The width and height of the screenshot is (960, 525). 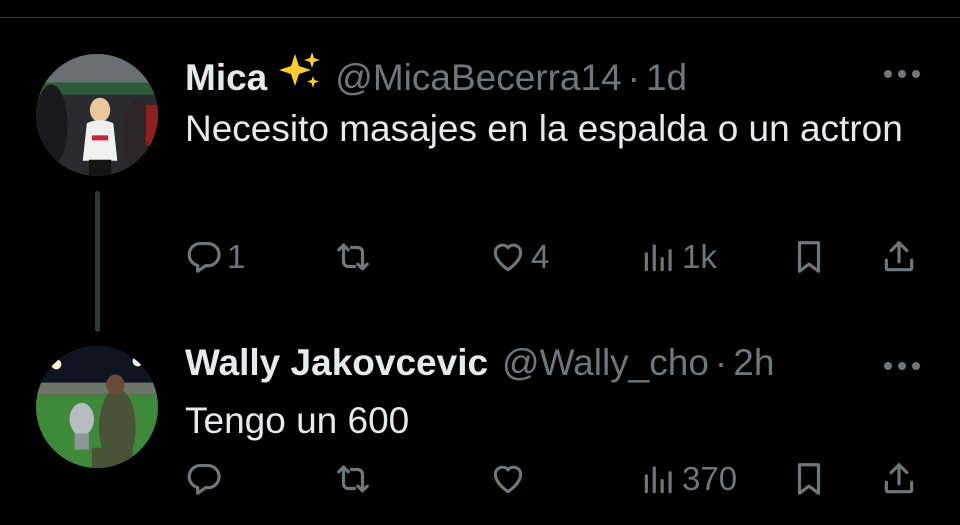 What do you see at coordinates (226, 78) in the screenshot?
I see `display-name: Mica` at bounding box center [226, 78].